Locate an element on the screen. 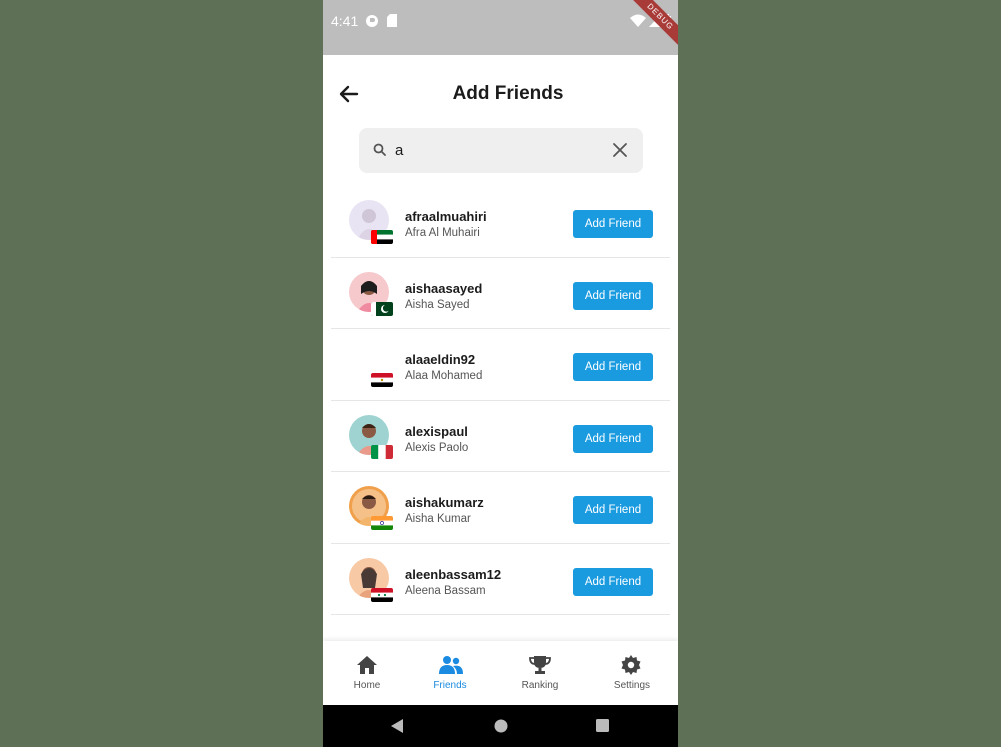 This screenshot has width=1001, height=747. nav-label: Ranking is located at coordinates (540, 685).